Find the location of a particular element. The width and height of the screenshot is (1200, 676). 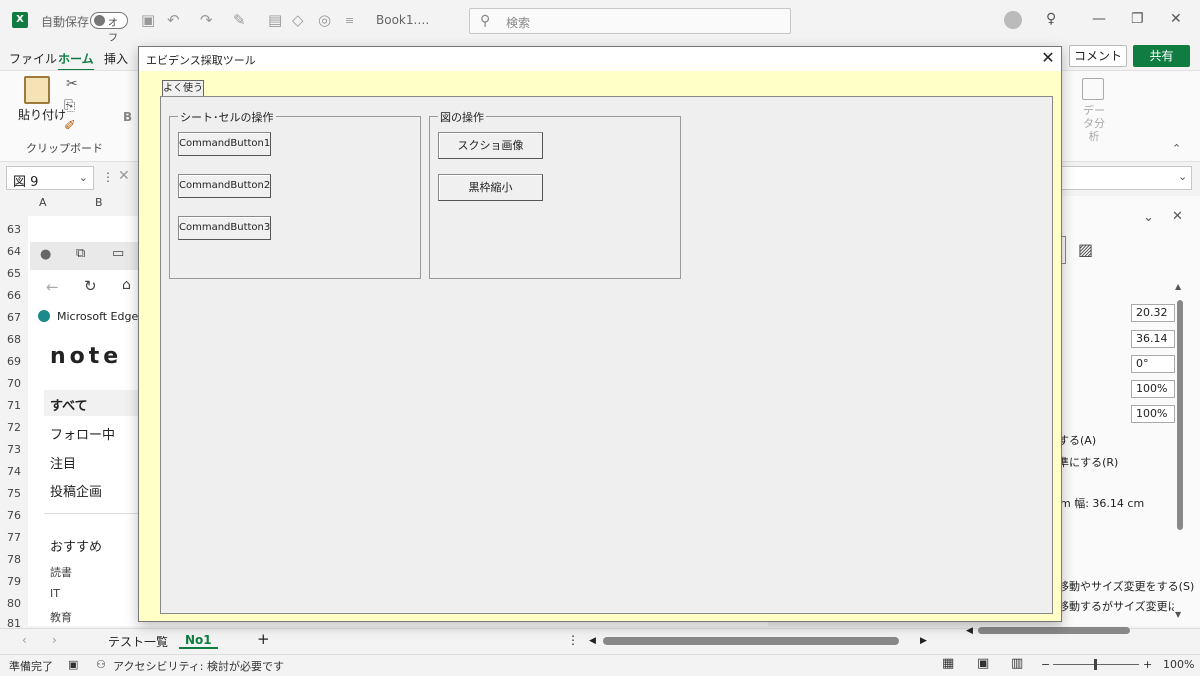

row-number: 65 is located at coordinates (14, 273).